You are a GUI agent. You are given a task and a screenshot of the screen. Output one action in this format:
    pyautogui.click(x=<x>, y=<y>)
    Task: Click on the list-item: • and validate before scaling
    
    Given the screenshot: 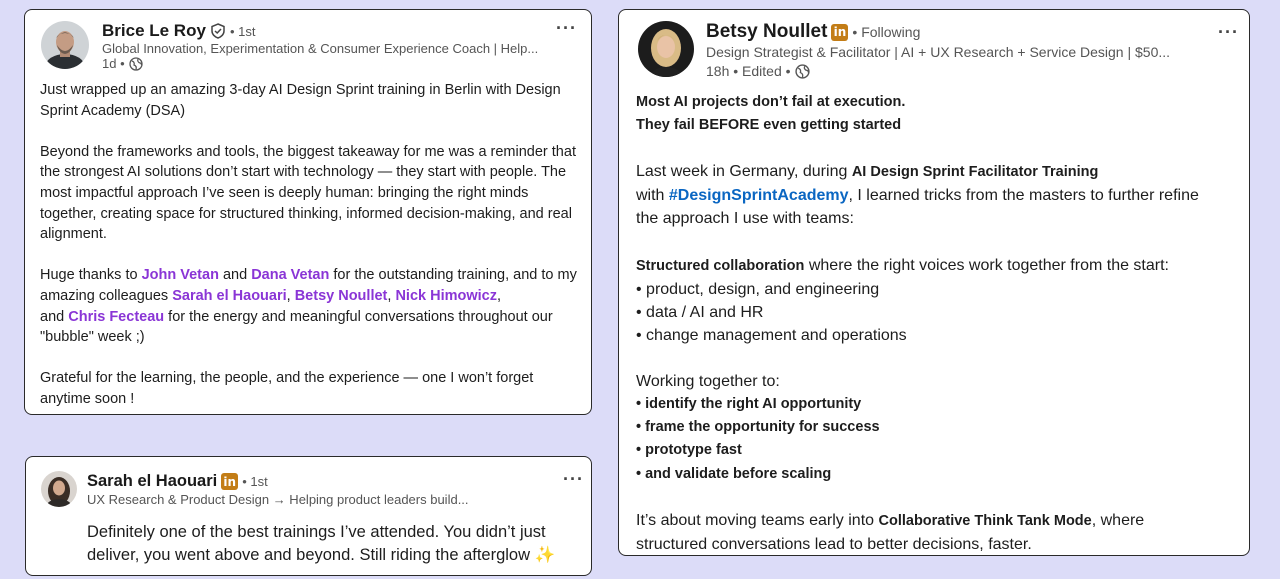 What is the action you would take?
    pyautogui.click(x=734, y=473)
    